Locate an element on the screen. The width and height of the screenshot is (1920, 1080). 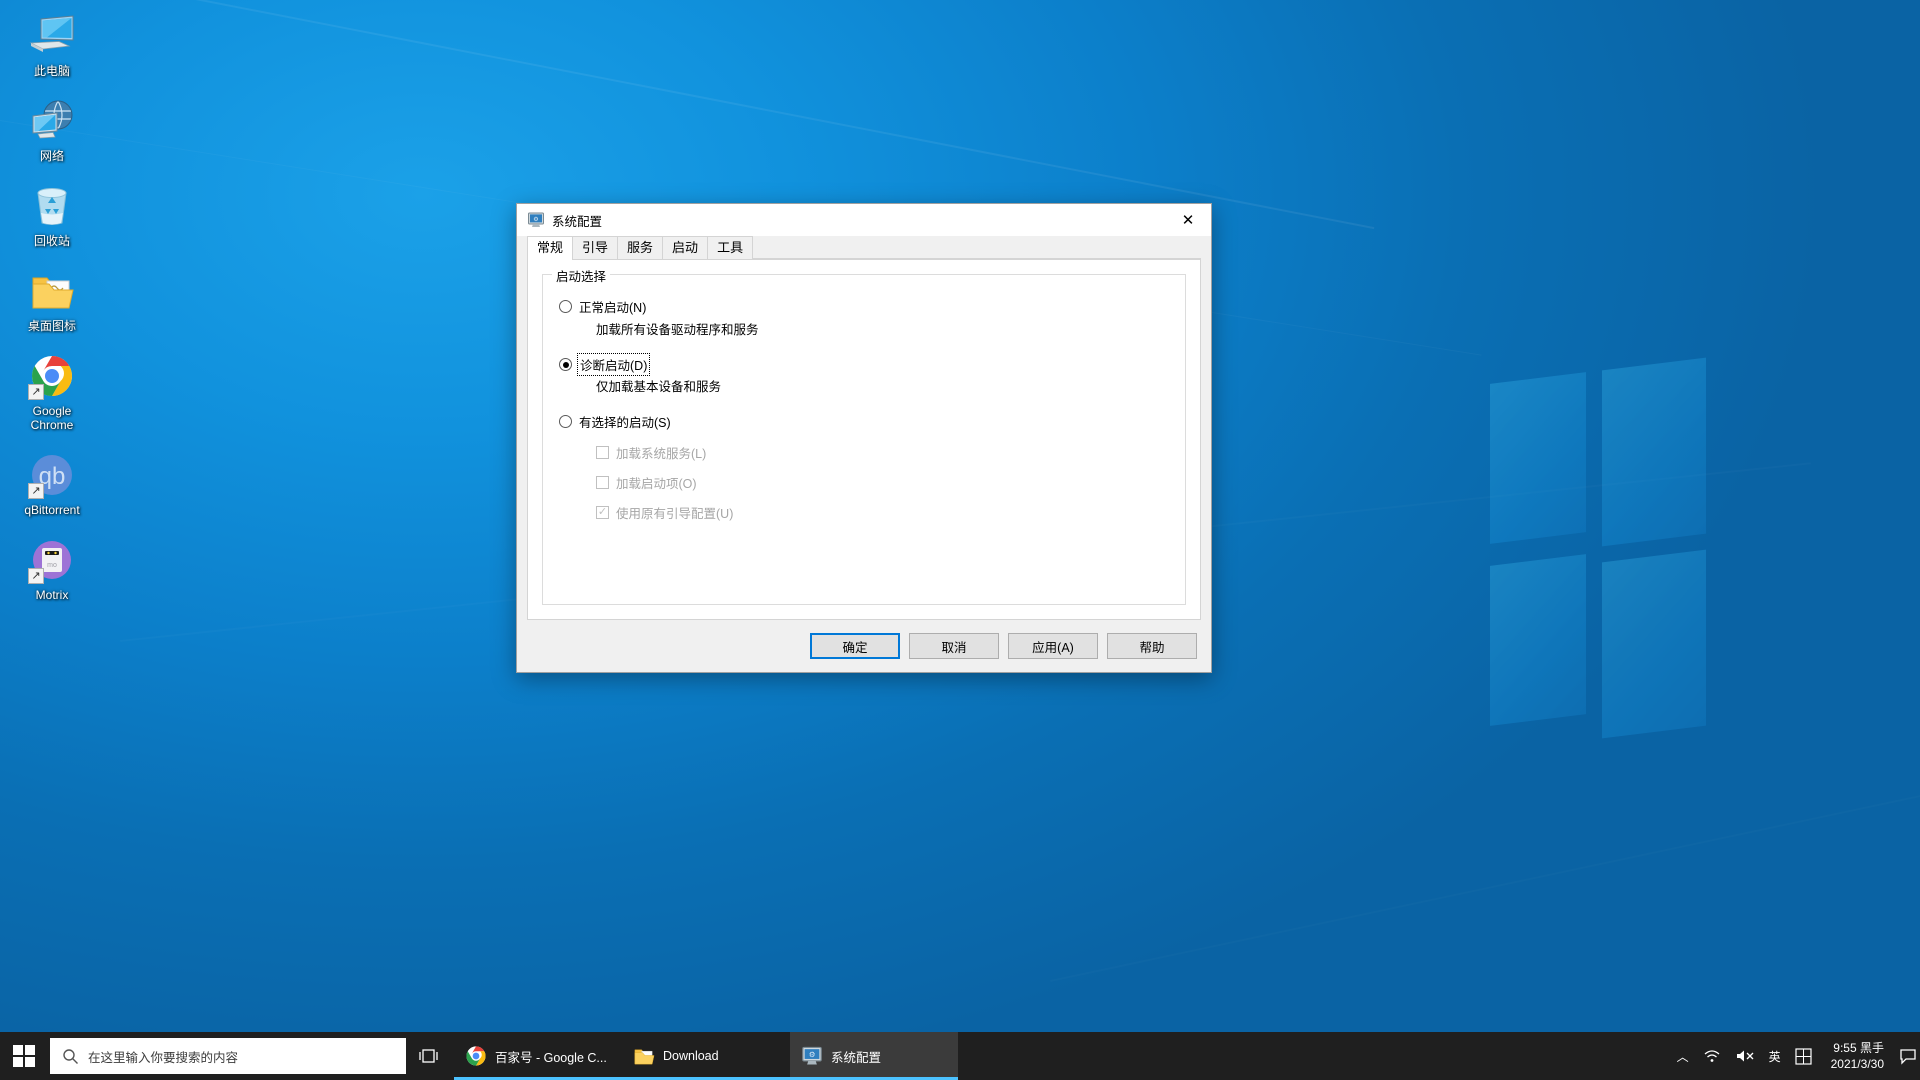
desktop-icon-label: 回收站 is located at coordinates (51, 241).